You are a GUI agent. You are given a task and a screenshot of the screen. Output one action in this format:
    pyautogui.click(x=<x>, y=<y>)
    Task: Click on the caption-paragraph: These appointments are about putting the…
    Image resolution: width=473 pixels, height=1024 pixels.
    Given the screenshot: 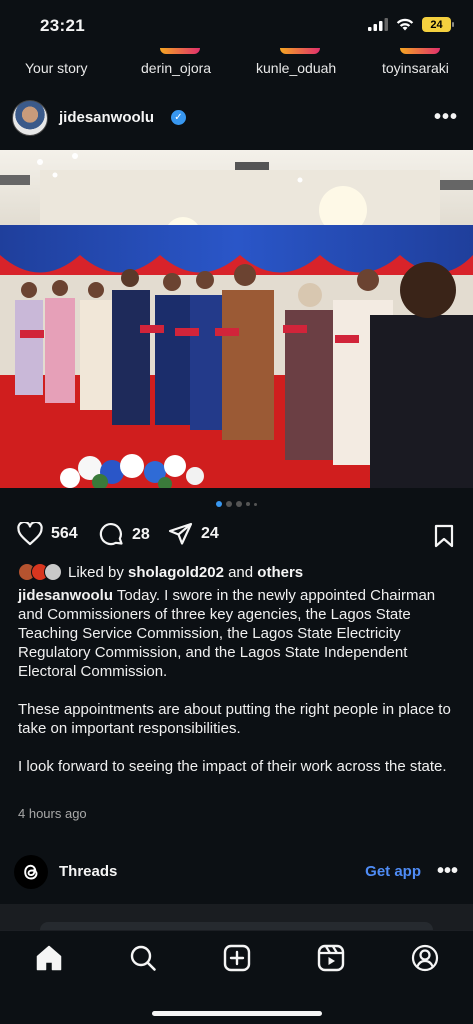 What is the action you would take?
    pyautogui.click(x=234, y=719)
    